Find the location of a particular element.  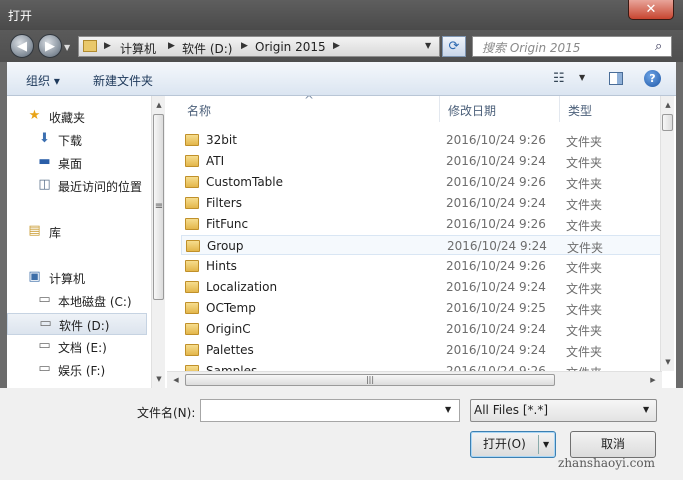

sidebar-item-desktop: ▬ 桌面 is located at coordinates (77, 163).